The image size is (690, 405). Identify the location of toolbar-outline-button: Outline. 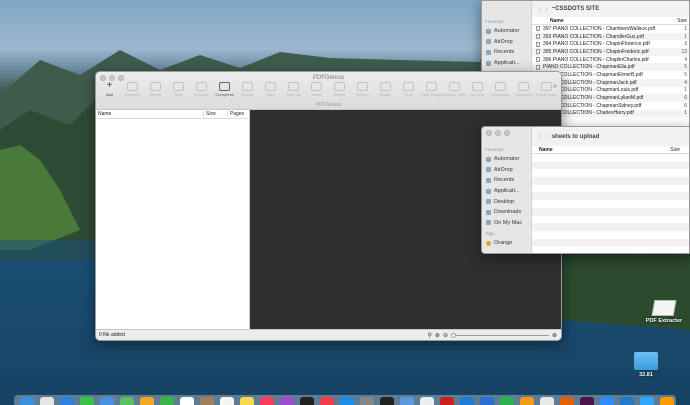
(247, 91).